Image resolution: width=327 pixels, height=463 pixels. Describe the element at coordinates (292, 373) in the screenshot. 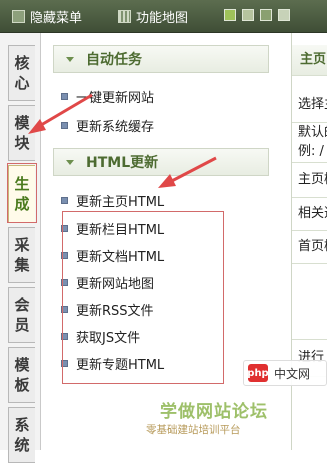

I see `badge-text: 中文网` at that location.